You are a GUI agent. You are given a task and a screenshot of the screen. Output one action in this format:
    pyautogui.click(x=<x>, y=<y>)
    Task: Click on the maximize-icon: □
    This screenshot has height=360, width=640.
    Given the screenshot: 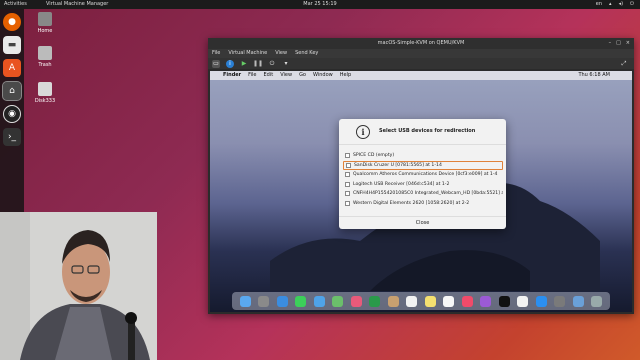 What is the action you would take?
    pyautogui.click(x=618, y=43)
    